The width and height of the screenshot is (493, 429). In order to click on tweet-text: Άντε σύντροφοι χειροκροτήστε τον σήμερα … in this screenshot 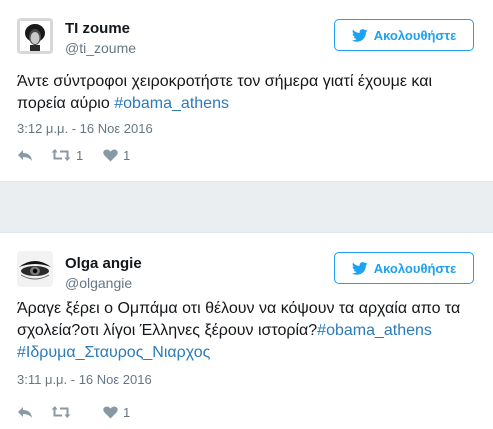, I will do `click(247, 93)`.